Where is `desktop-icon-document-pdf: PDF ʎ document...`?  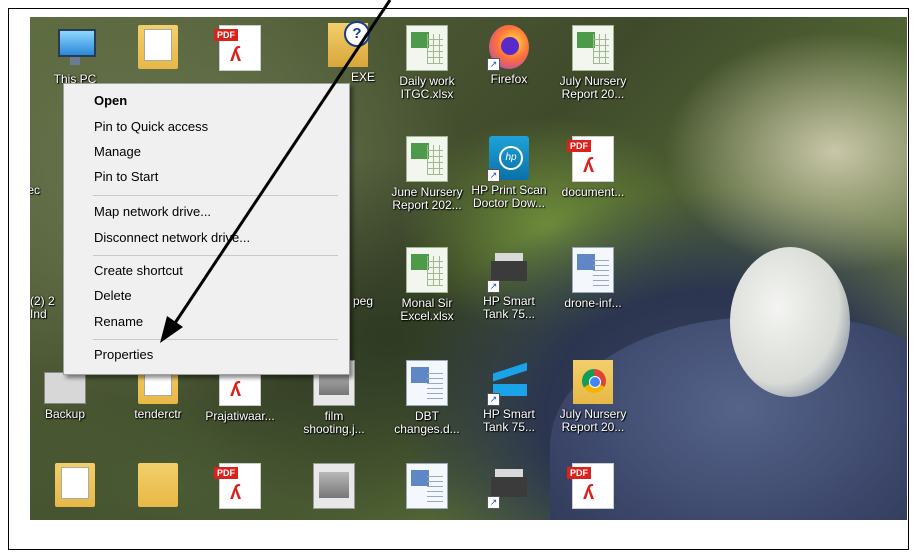
desktop-icon-document-pdf: PDF ʎ document... is located at coordinates (593, 167).